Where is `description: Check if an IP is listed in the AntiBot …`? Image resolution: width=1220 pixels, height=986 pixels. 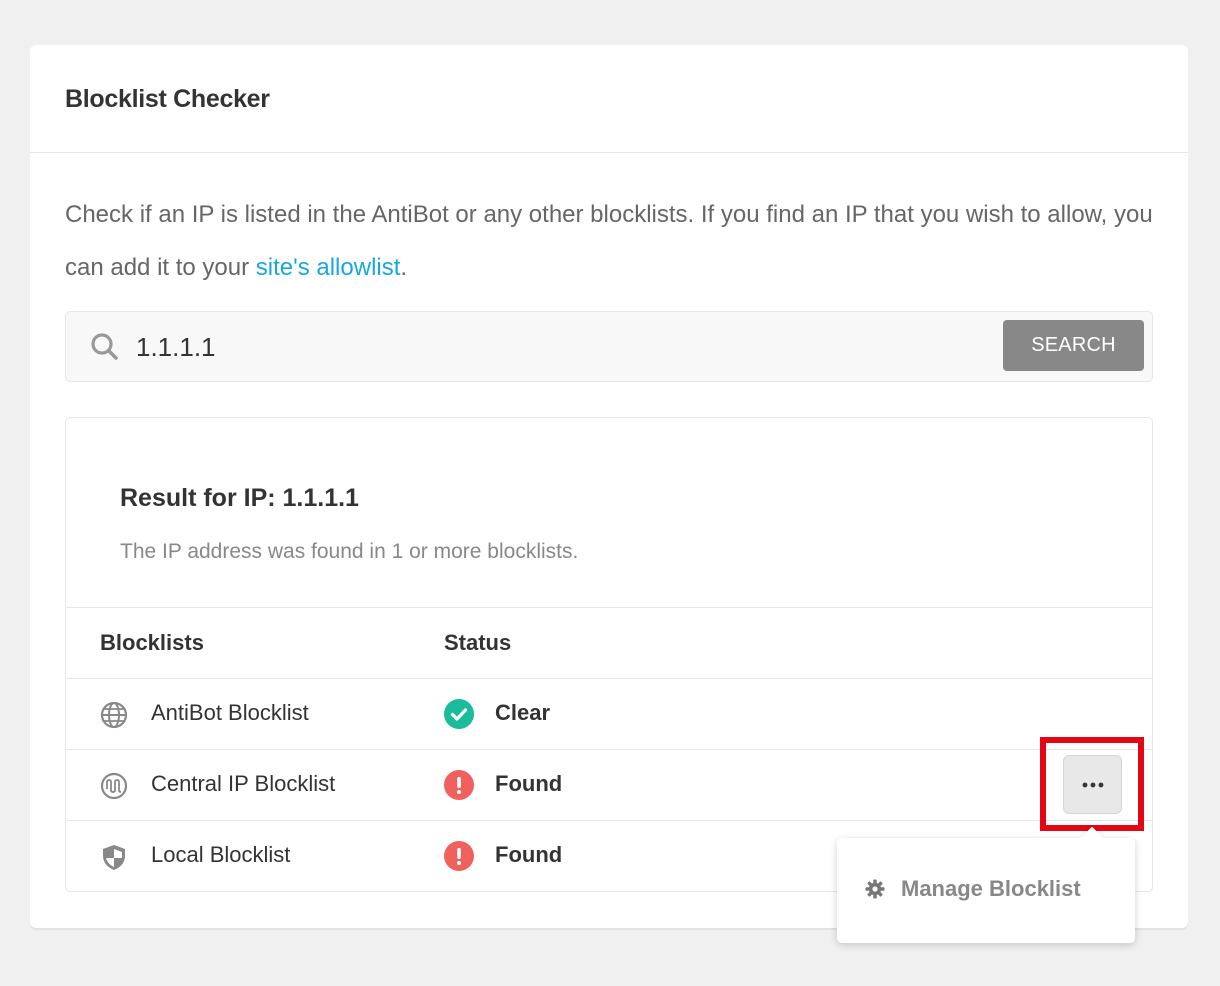
description: Check if an IP is listed in the AntiBot … is located at coordinates (610, 241).